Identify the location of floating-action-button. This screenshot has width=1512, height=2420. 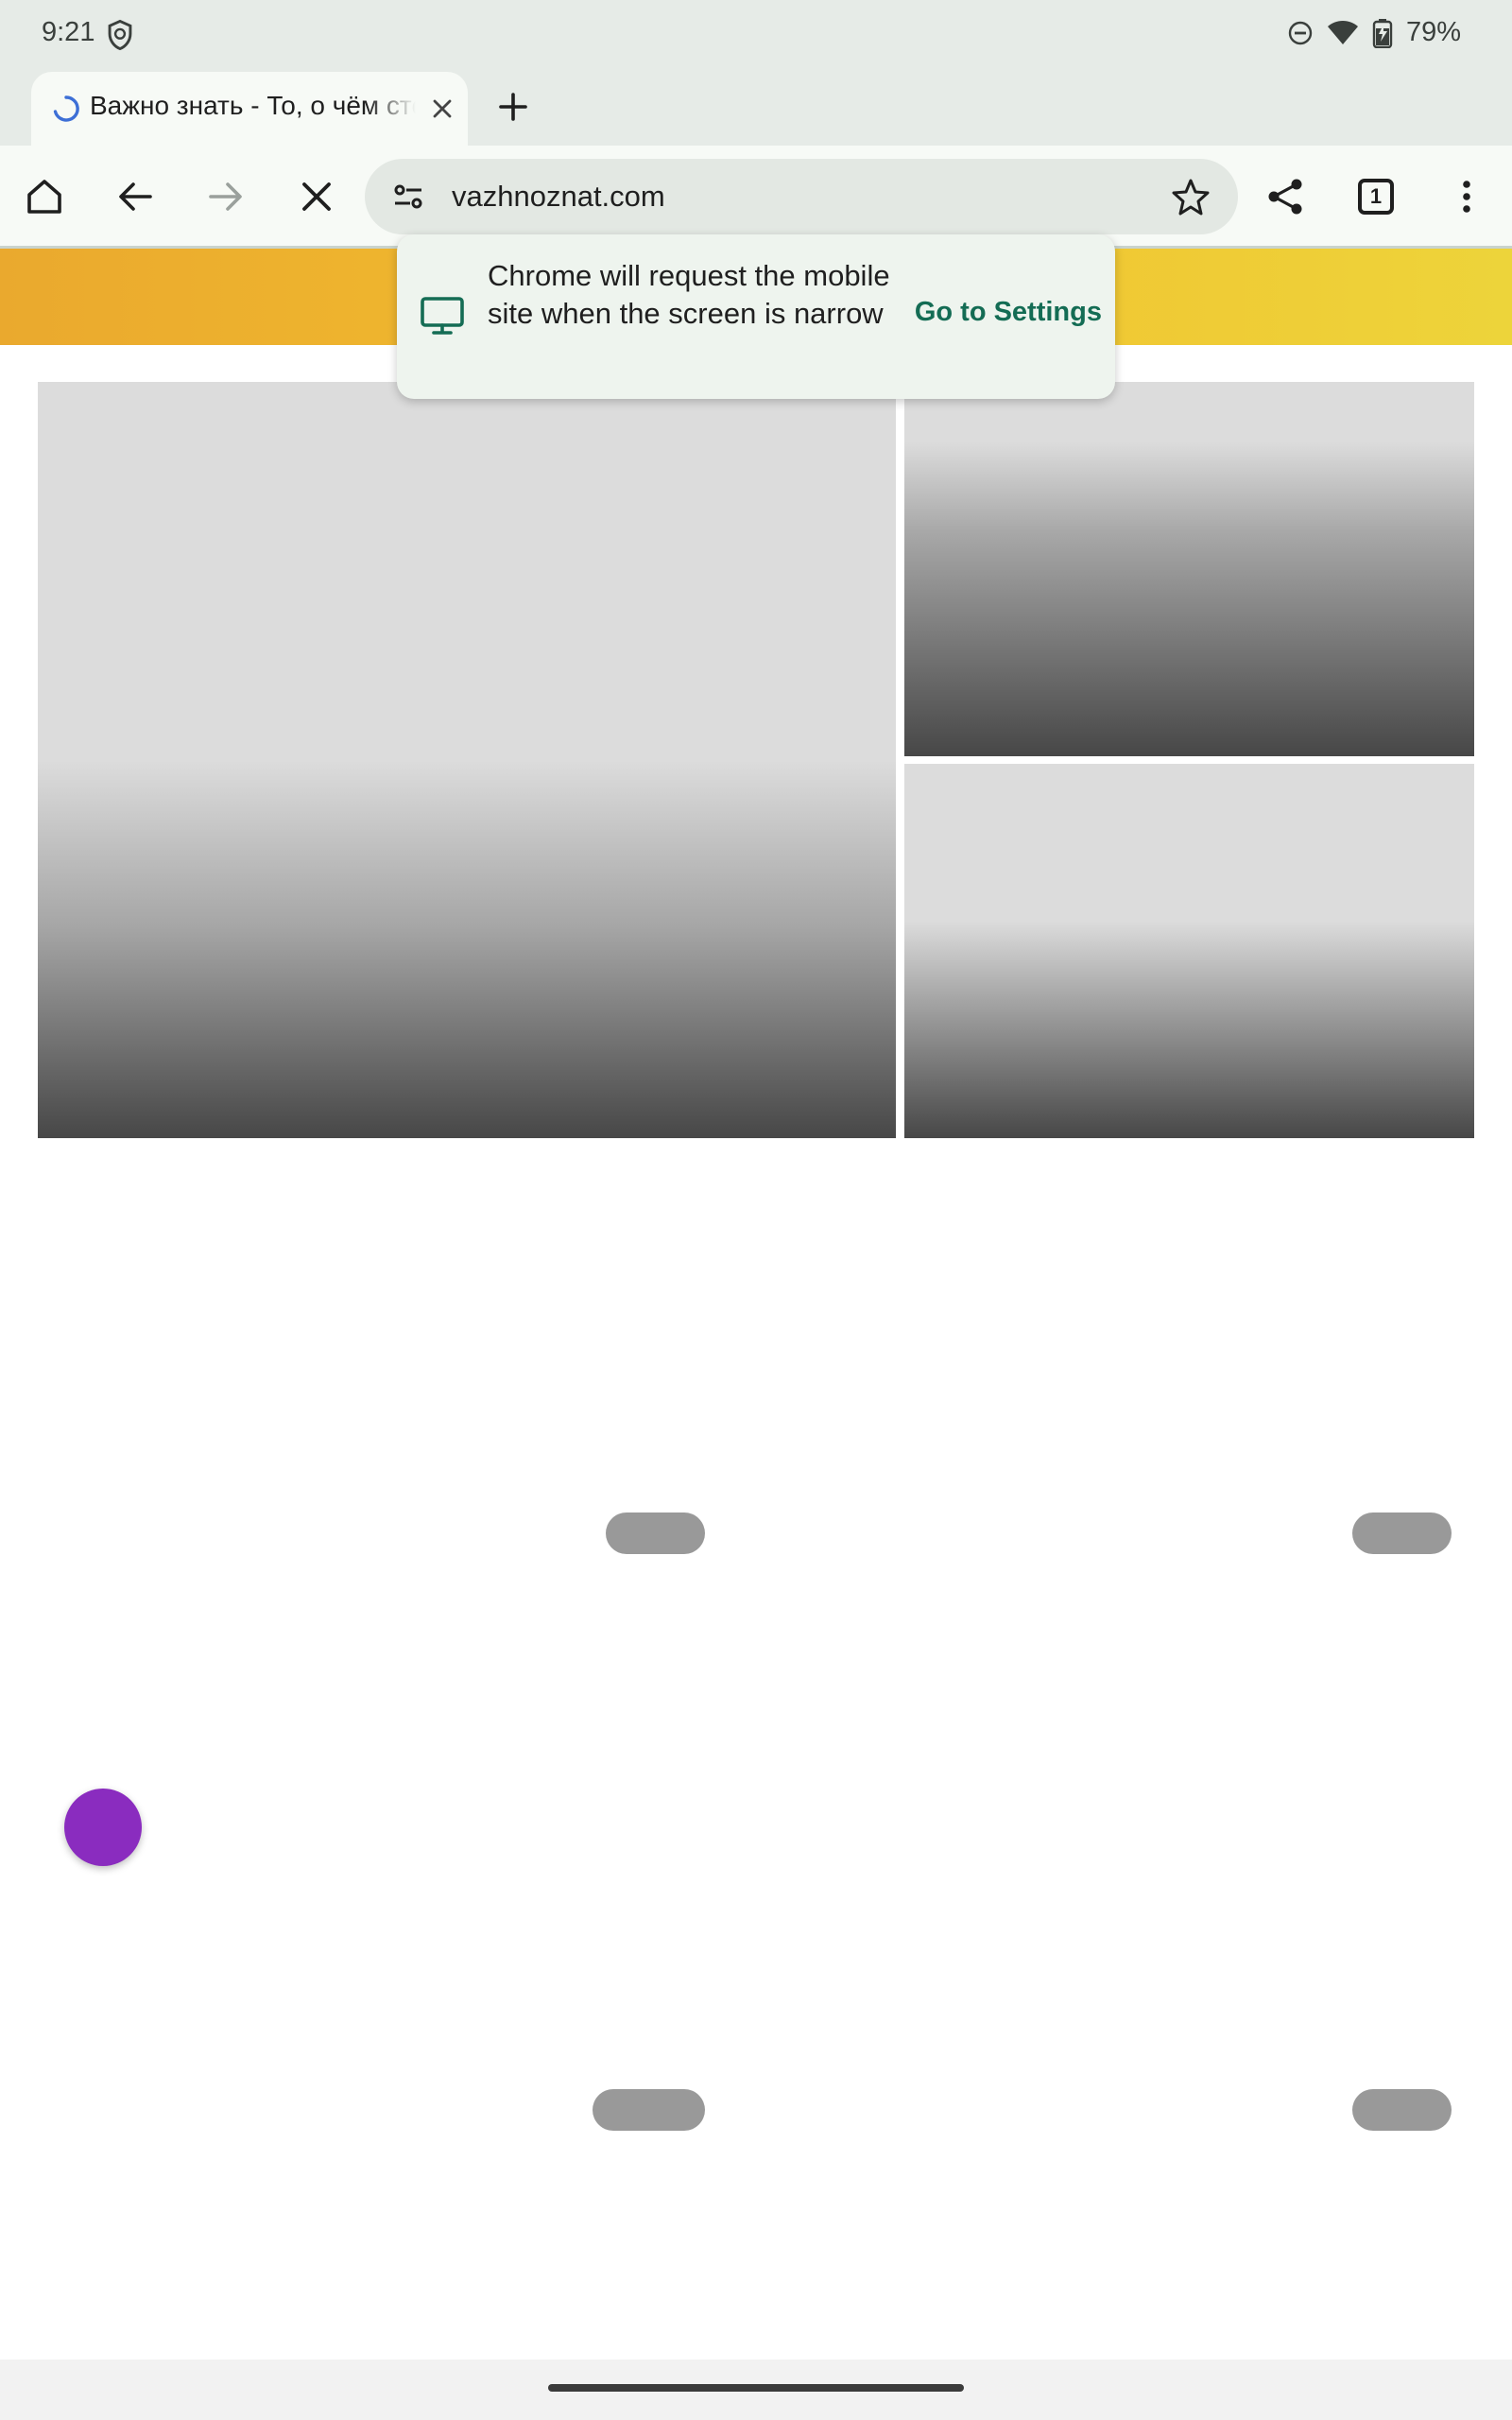
(103, 1827).